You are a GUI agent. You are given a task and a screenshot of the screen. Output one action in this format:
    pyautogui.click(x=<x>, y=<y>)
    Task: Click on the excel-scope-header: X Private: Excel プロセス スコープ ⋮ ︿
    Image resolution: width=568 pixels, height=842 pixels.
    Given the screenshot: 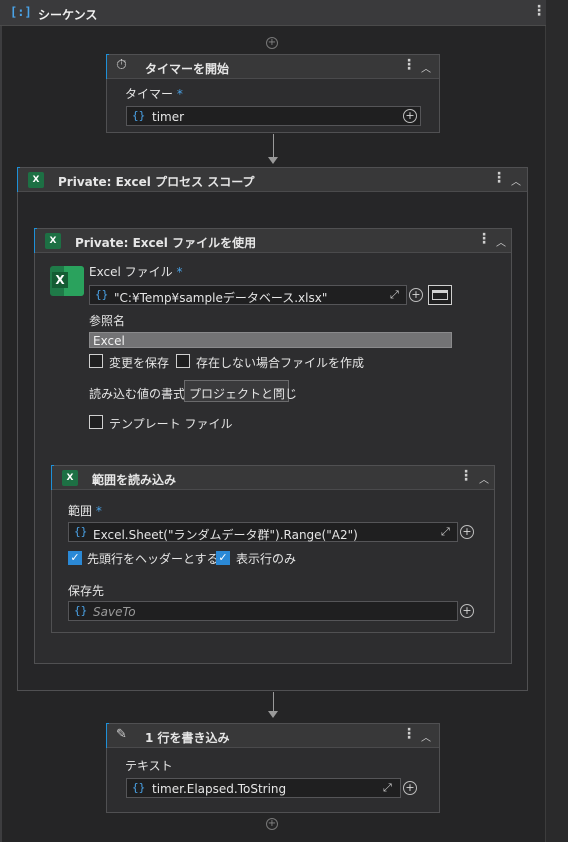 What is the action you would take?
    pyautogui.click(x=272, y=180)
    